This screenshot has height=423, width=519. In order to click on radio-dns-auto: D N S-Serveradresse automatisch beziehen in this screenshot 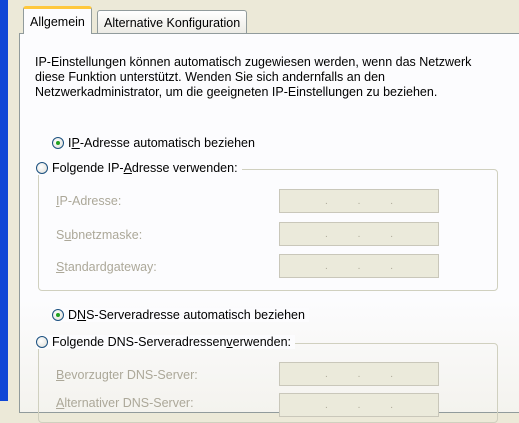, I will do `click(180, 315)`.